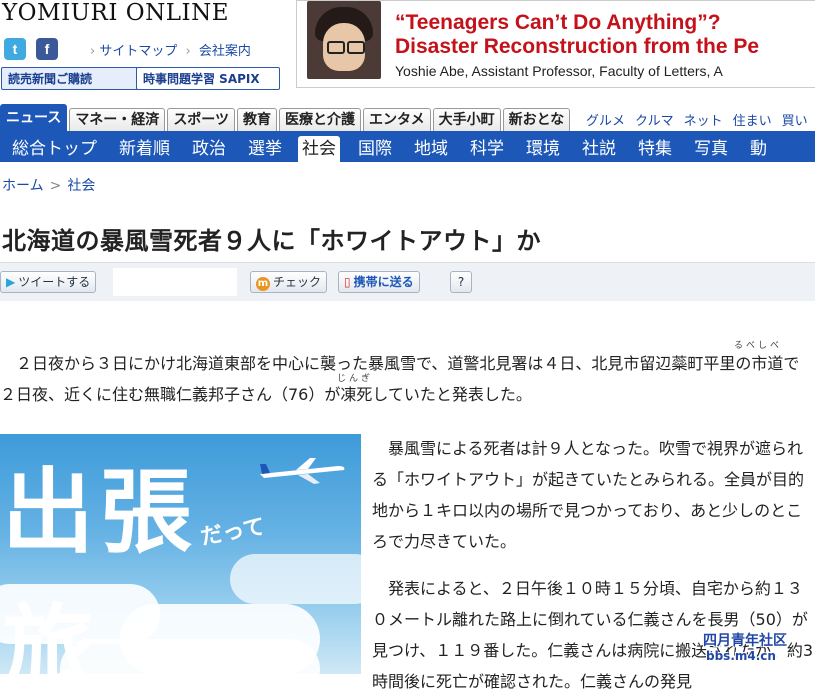 The width and height of the screenshot is (815, 697). Describe the element at coordinates (289, 282) in the screenshot. I see `mixi-check-button: m チェック` at that location.